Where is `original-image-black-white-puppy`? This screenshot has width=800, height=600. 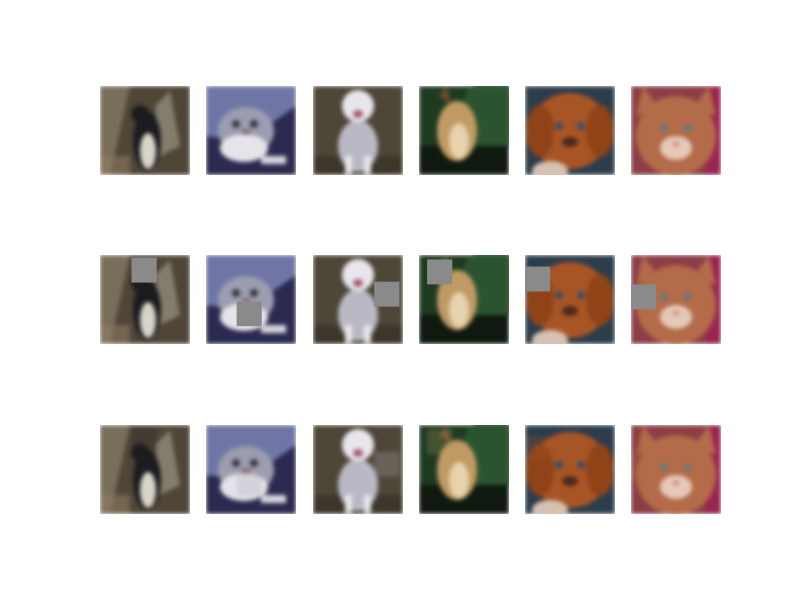
original-image-black-white-puppy is located at coordinates (145, 130).